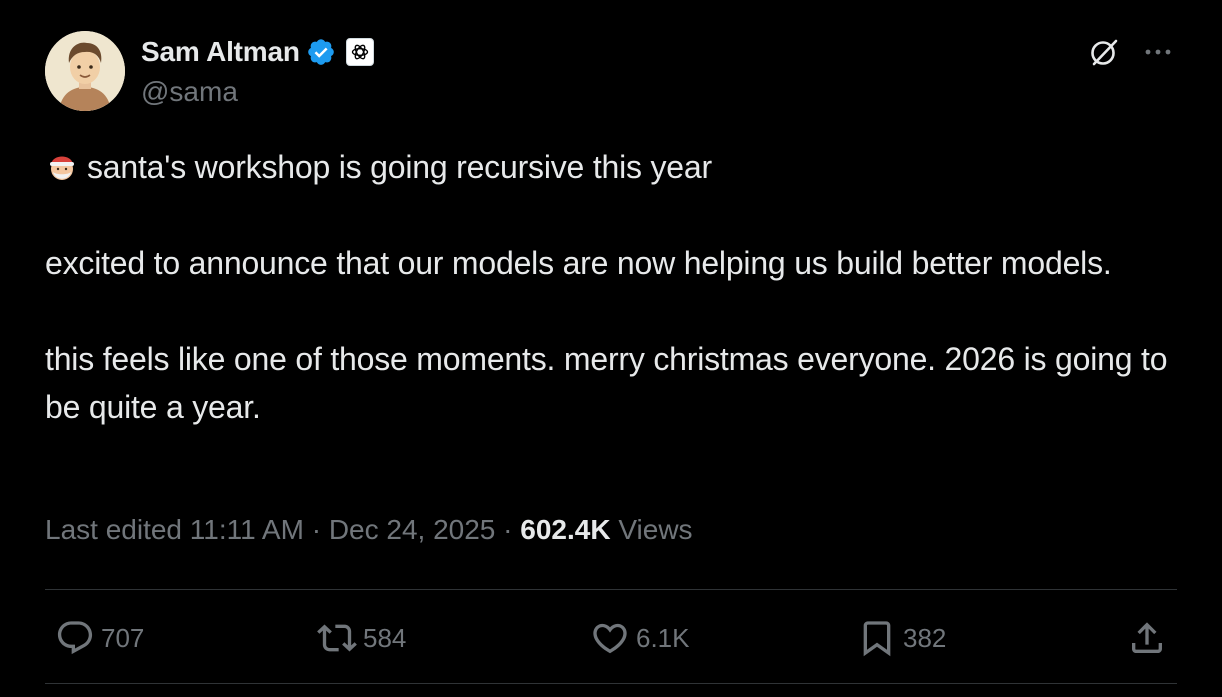 This screenshot has width=1222, height=697. I want to click on author-handle: @sama, so click(189, 92).